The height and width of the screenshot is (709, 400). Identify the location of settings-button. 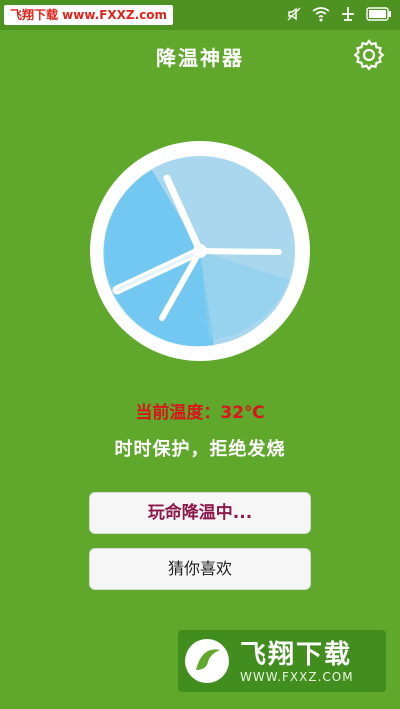
(369, 55).